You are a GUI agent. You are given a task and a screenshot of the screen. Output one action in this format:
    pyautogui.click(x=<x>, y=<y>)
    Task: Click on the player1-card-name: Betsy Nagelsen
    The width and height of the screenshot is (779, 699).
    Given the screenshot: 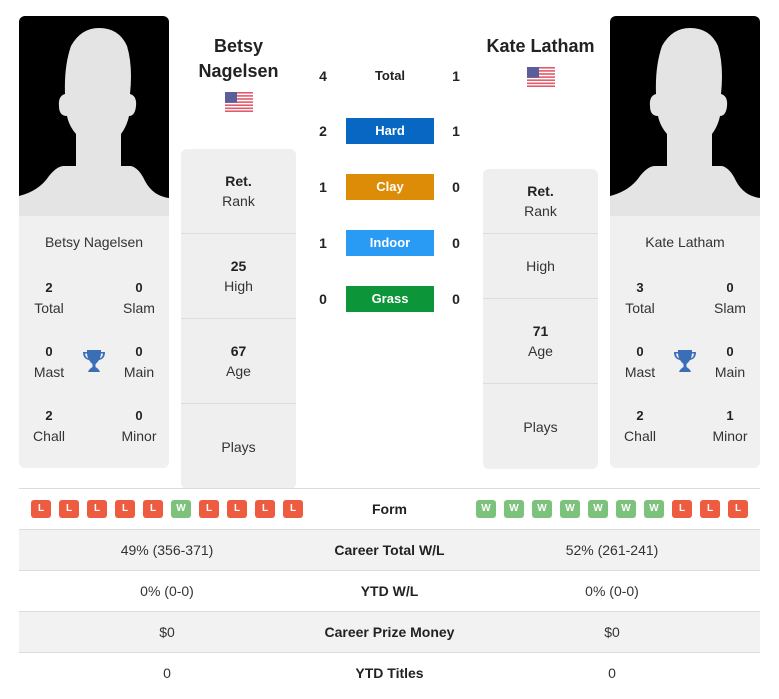 What is the action you would take?
    pyautogui.click(x=94, y=242)
    